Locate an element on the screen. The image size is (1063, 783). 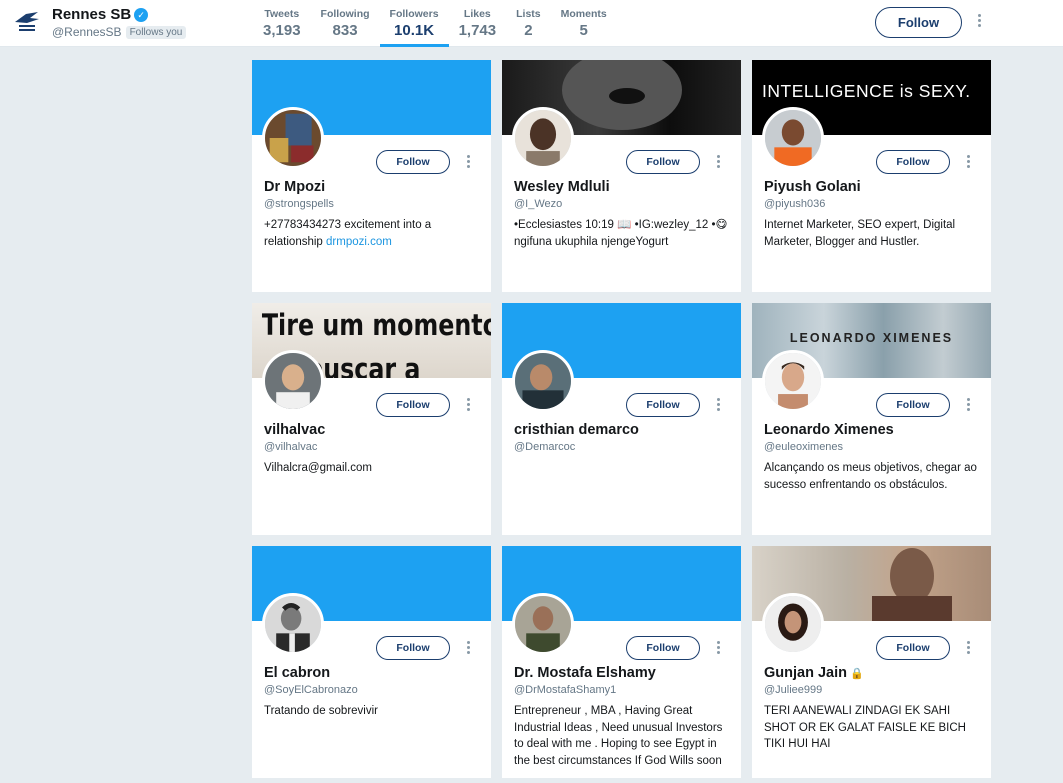
user-handle: @Juliee999 is located at coordinates (793, 690).